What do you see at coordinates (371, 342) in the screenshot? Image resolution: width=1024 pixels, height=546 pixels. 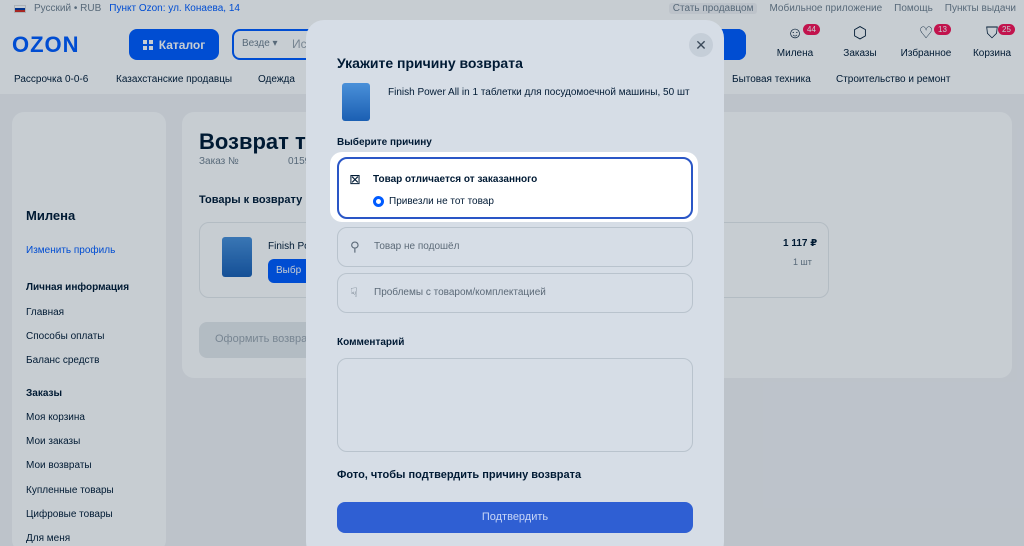 I see `comment-heading: Комментарий` at bounding box center [371, 342].